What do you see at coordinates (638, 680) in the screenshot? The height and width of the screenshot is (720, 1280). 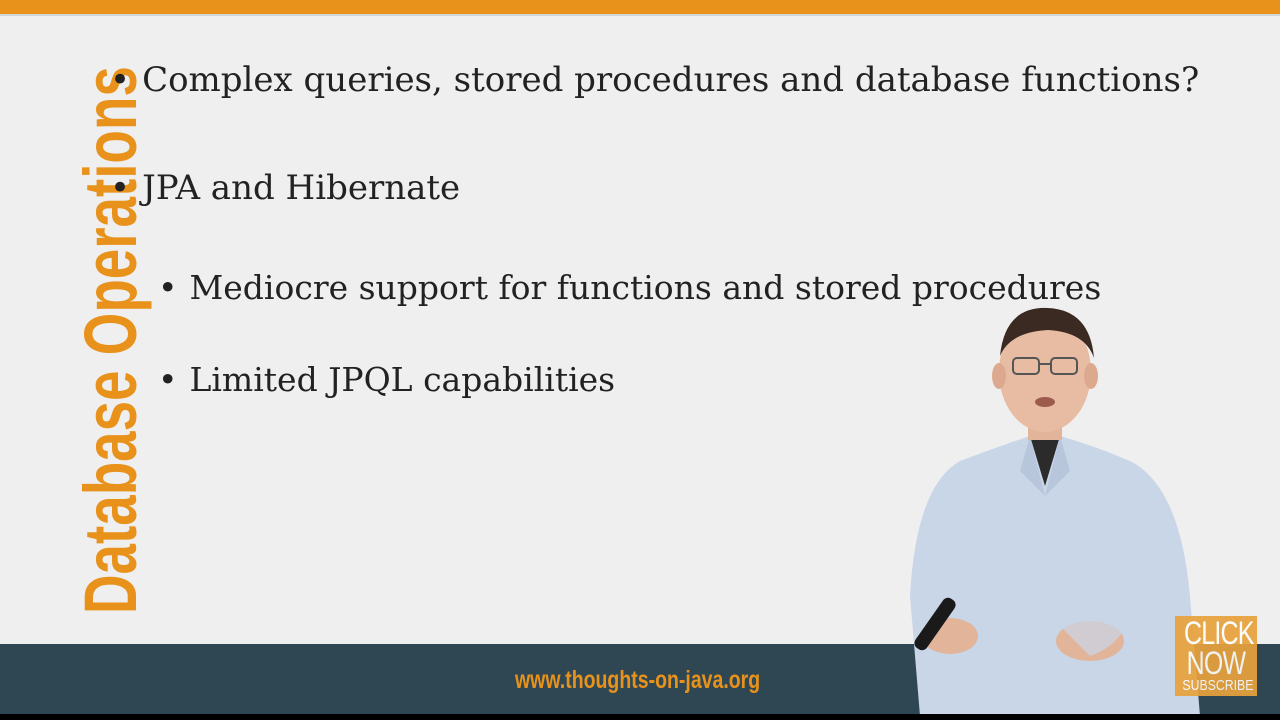 I see `footer-website-link: www.thoughts-on-java.org` at bounding box center [638, 680].